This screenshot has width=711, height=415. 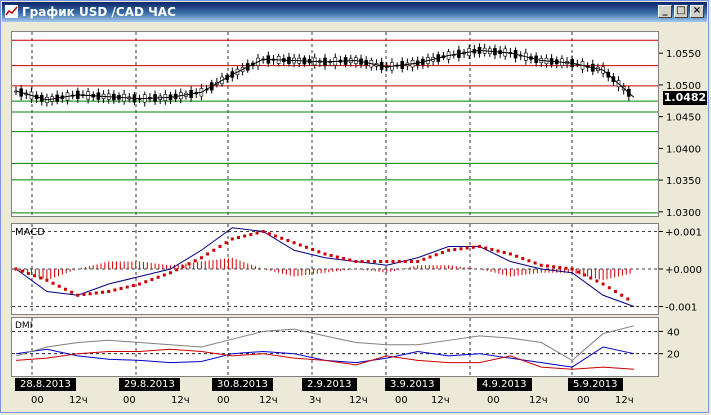 I want to click on price-tick-label: 1.0400, so click(x=683, y=149).